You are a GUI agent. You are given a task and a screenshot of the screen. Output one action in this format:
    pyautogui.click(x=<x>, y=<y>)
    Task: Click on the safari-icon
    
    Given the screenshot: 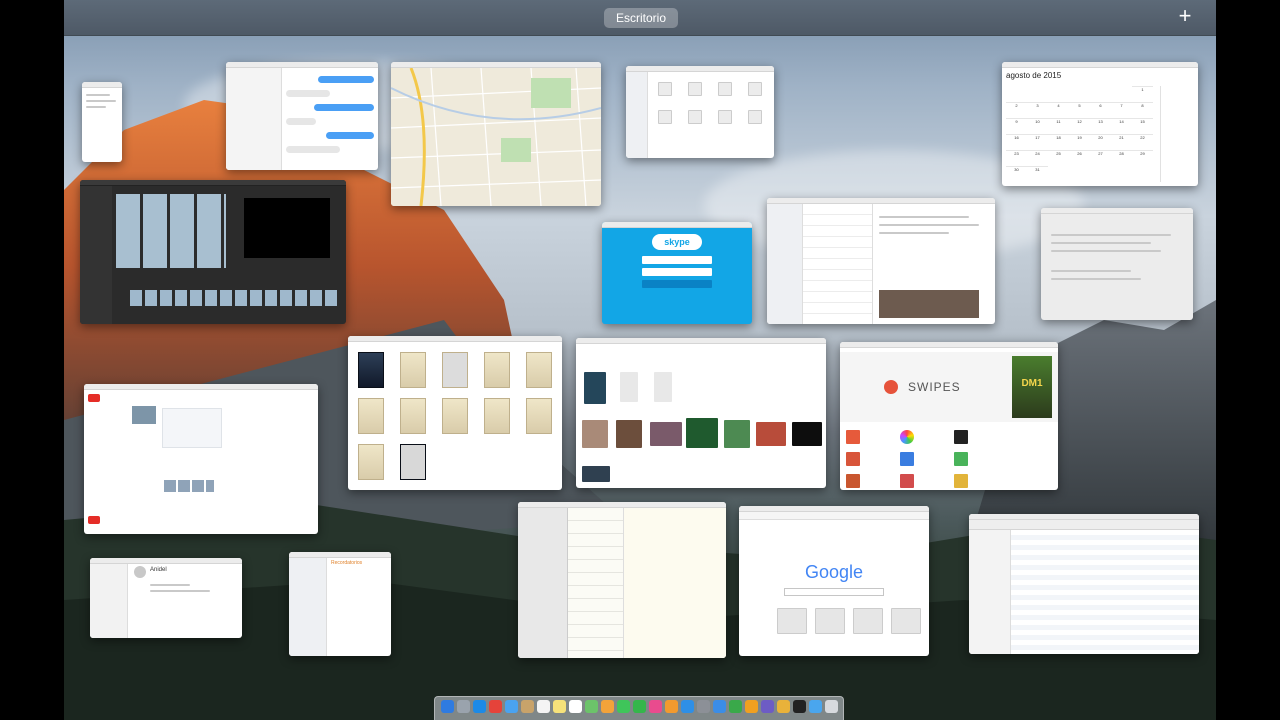 What is the action you would take?
    pyautogui.click(x=479, y=706)
    